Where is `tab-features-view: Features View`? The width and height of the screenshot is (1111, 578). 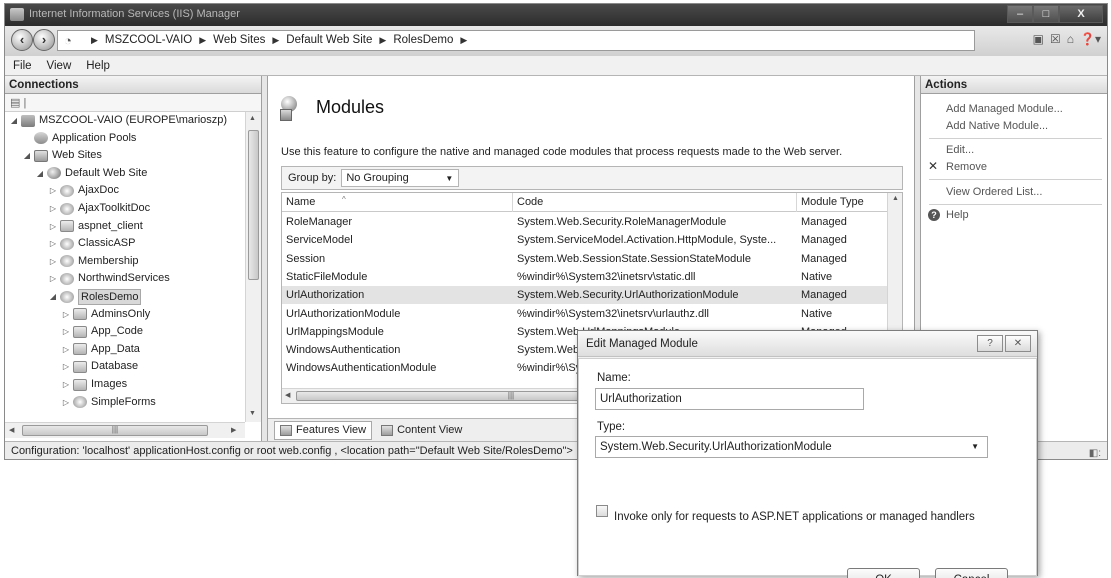 tab-features-view: Features View is located at coordinates (323, 430).